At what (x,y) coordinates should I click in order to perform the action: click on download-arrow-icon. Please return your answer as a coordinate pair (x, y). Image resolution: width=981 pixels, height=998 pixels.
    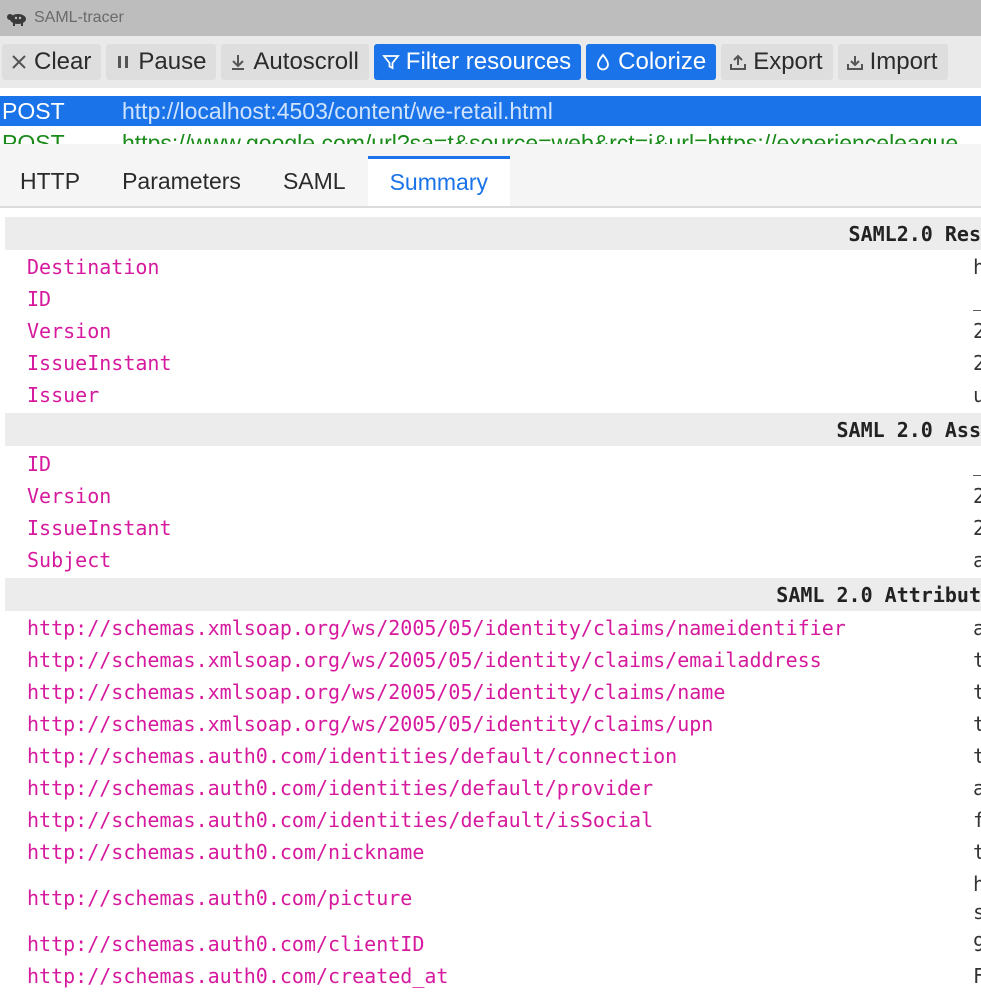
    Looking at the image, I should click on (238, 62).